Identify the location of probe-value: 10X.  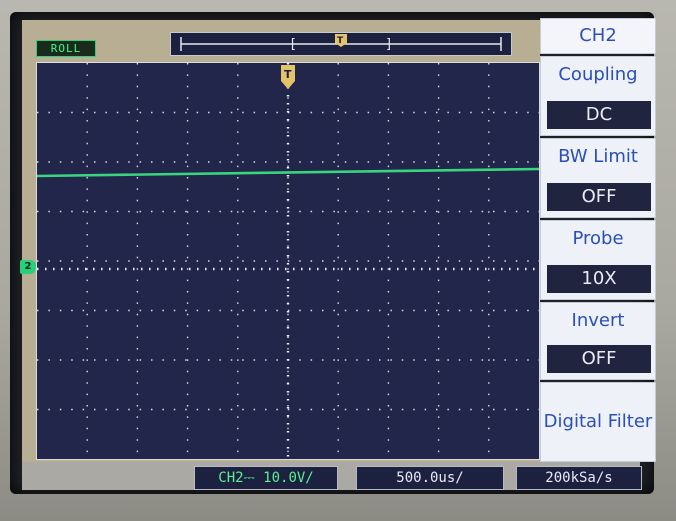
(599, 279).